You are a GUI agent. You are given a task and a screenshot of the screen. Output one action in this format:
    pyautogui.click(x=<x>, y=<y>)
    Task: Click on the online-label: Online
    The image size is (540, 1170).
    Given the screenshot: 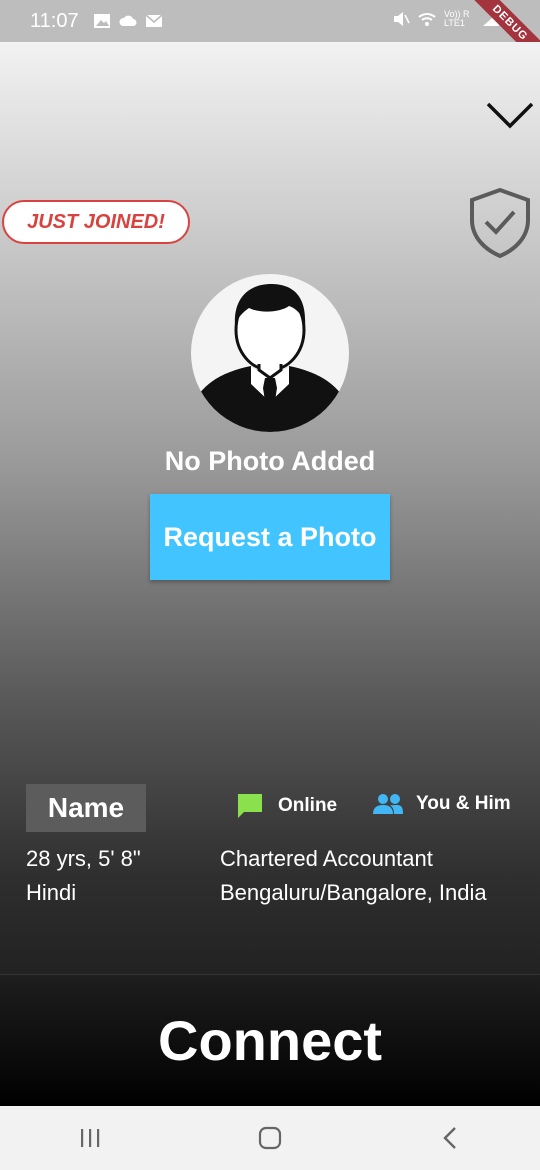 What is the action you would take?
    pyautogui.click(x=308, y=805)
    